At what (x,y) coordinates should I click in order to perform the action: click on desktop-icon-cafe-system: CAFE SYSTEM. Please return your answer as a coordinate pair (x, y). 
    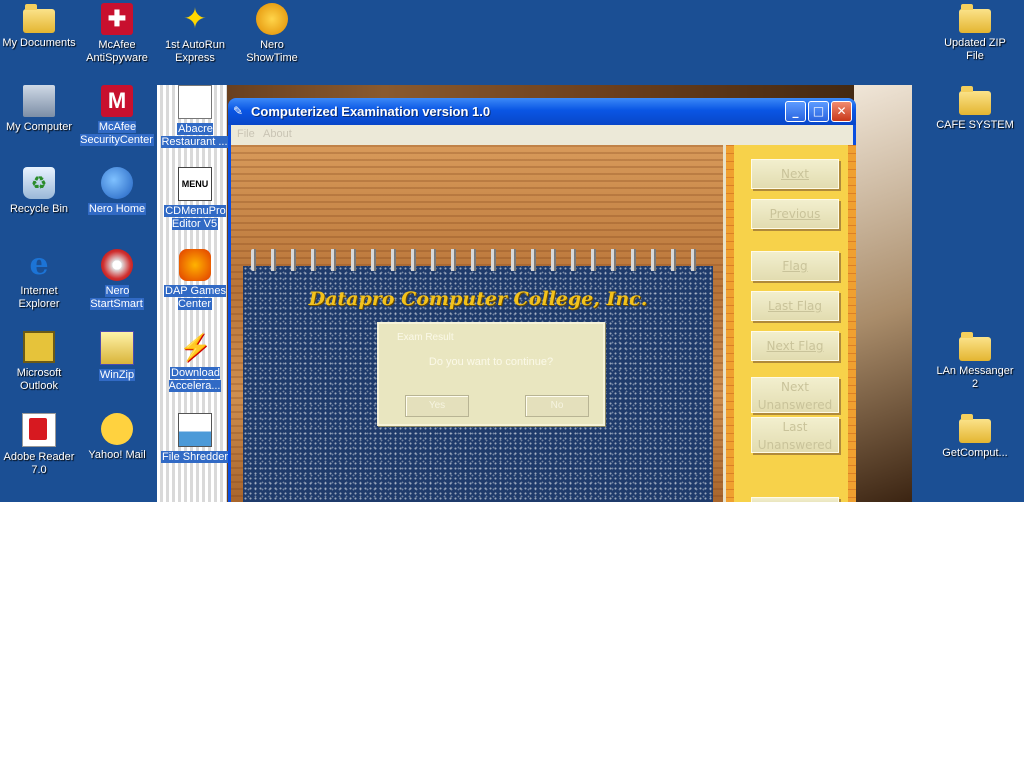
    Looking at the image, I should click on (975, 108).